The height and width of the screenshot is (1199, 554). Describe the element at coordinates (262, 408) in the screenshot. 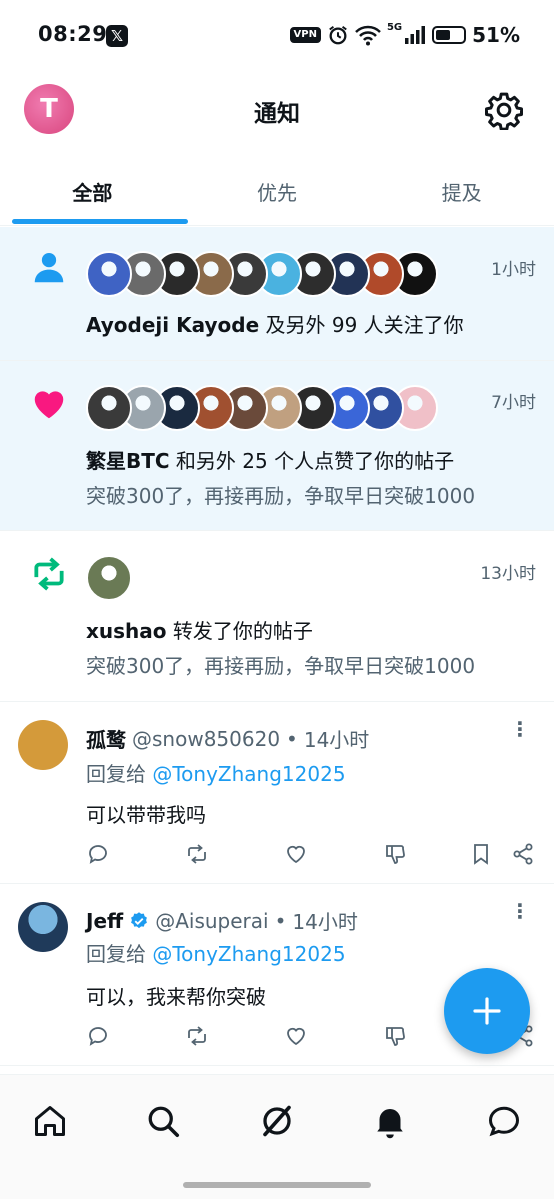

I see `liker-avatars` at that location.